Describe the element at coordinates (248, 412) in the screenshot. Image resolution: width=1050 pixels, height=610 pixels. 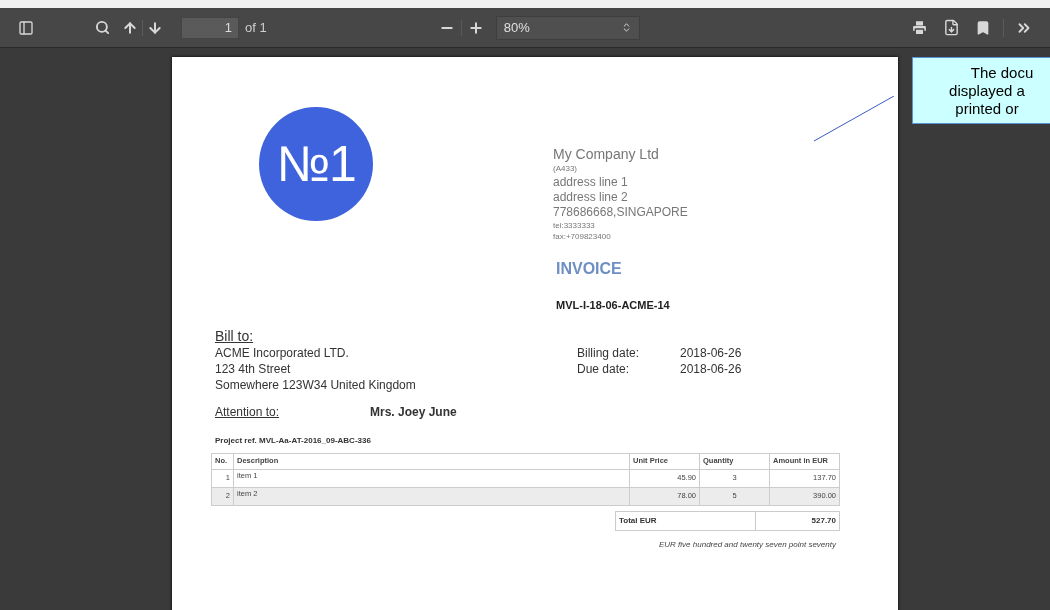
I see `attention-label: Attention to:` at that location.